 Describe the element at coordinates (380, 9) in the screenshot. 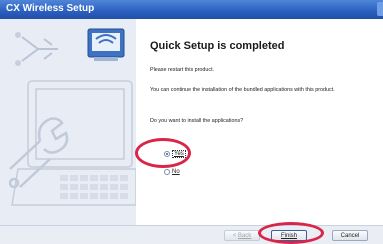

I see `close-button-edge` at that location.